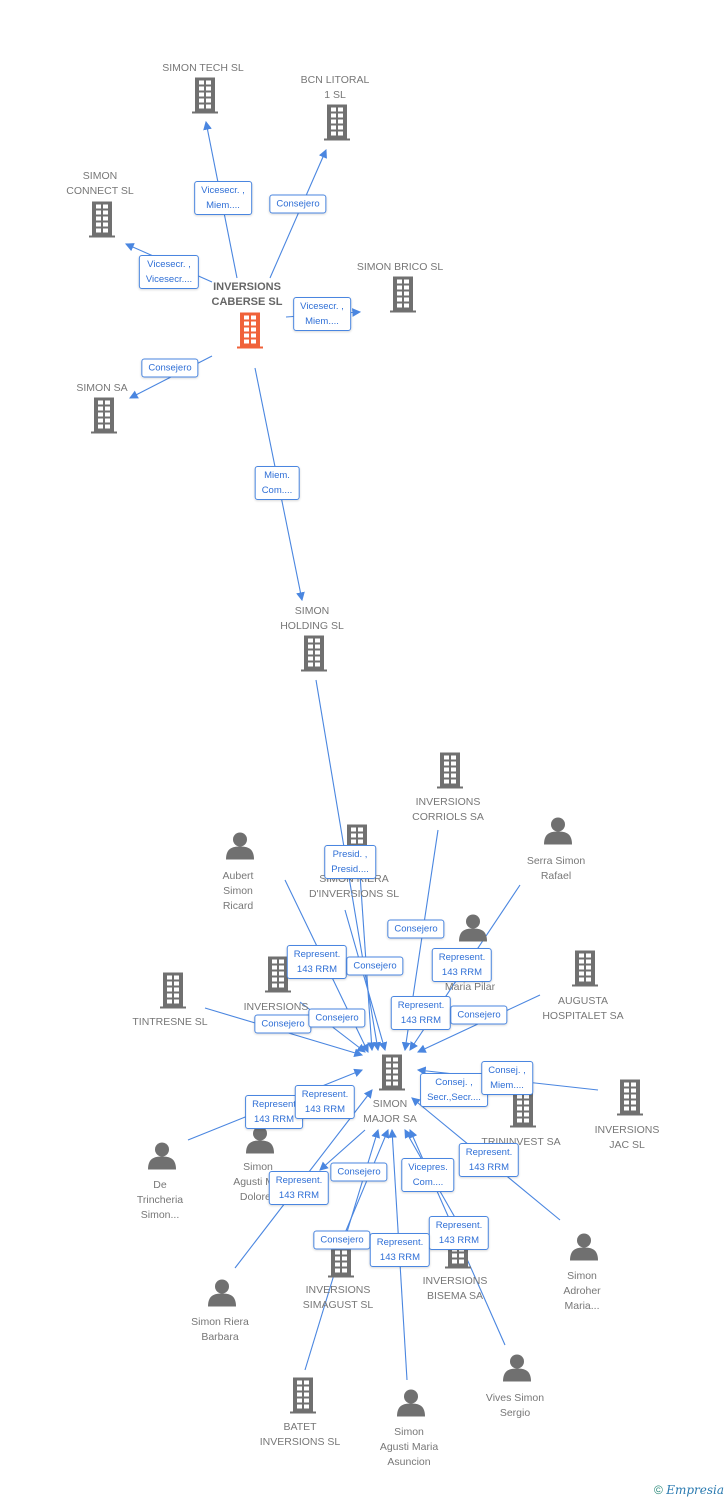 Image resolution: width=728 pixels, height=1500 pixels. Describe the element at coordinates (515, 1406) in the screenshot. I see `node-label: Vives Simon Sergio` at that location.